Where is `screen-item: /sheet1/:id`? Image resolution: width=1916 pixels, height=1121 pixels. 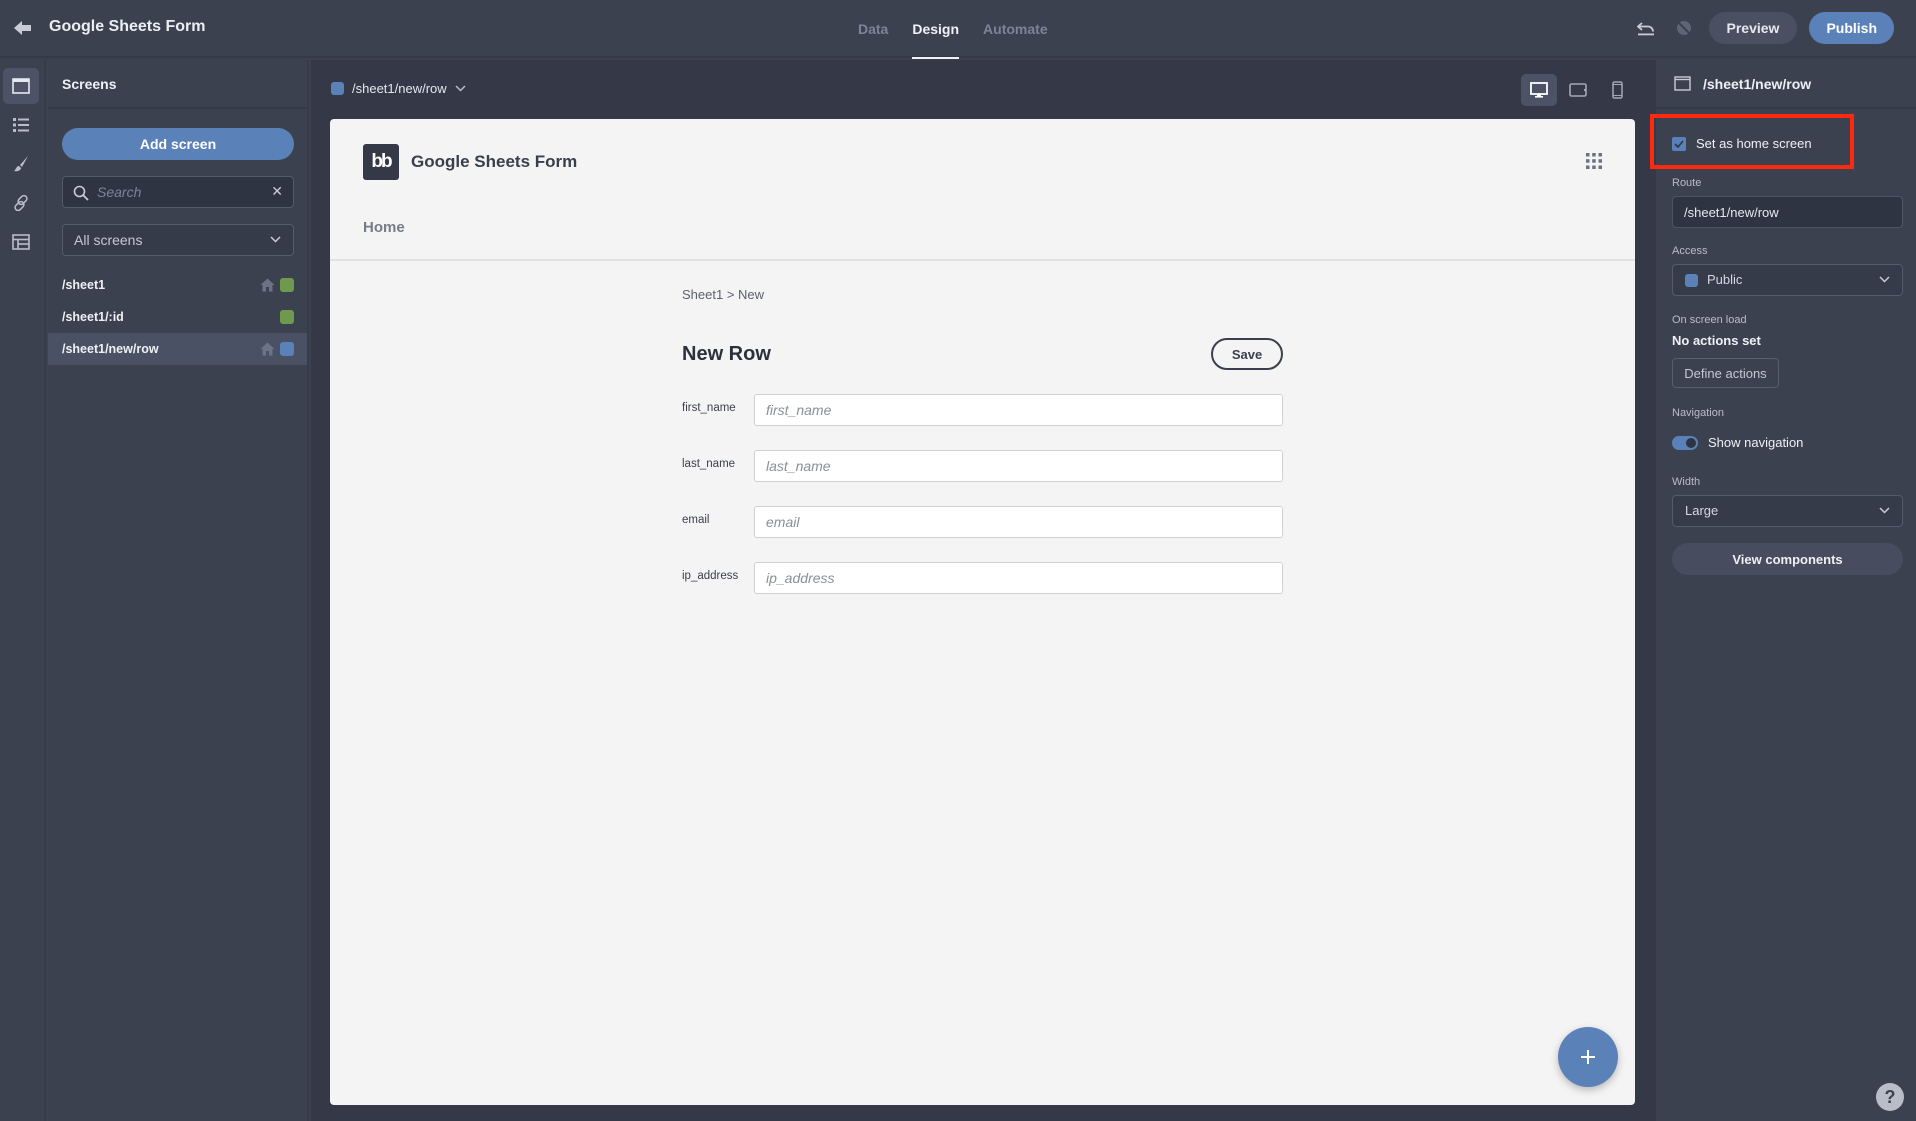 screen-item: /sheet1/:id is located at coordinates (177, 317).